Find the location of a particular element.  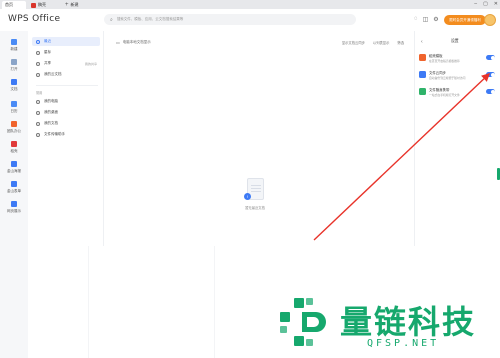

leftnav-item-team: 团队办公 is located at coordinates (14, 127).